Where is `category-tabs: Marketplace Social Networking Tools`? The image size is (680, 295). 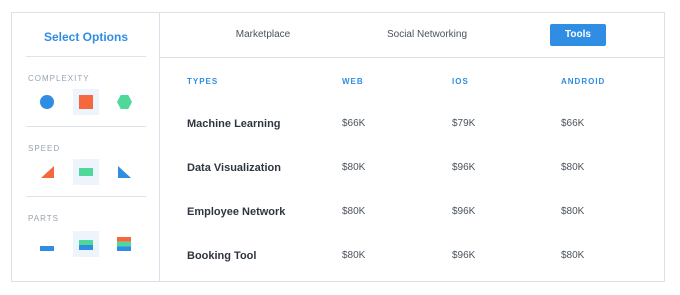
category-tabs: Marketplace Social Networking Tools is located at coordinates (412, 35).